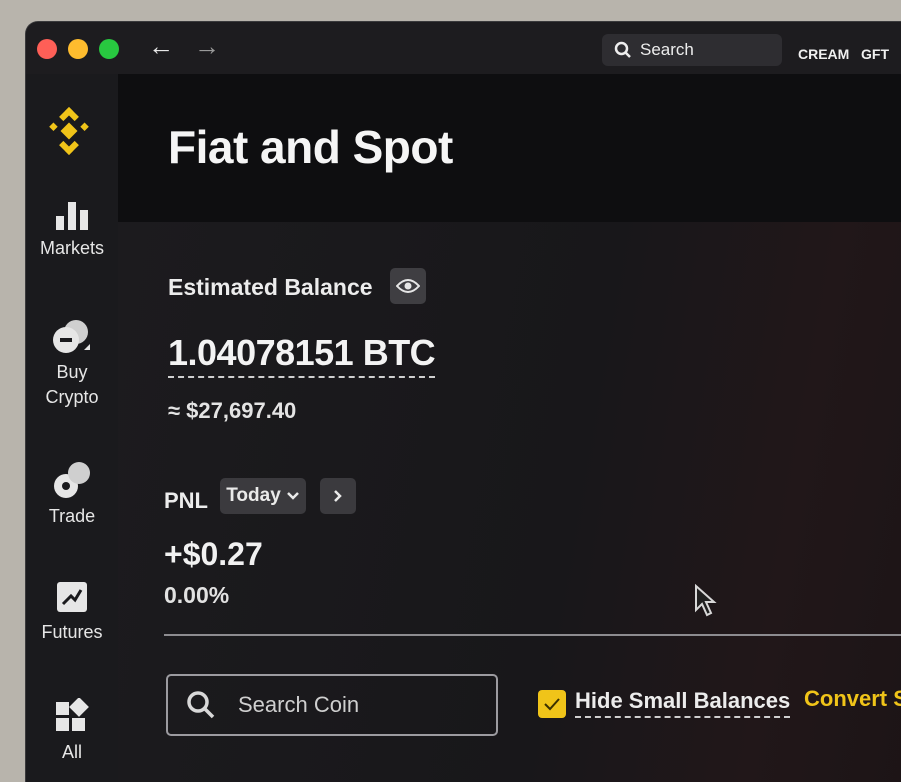 The height and width of the screenshot is (782, 901). I want to click on search-coin-input: Search Coin, so click(332, 705).